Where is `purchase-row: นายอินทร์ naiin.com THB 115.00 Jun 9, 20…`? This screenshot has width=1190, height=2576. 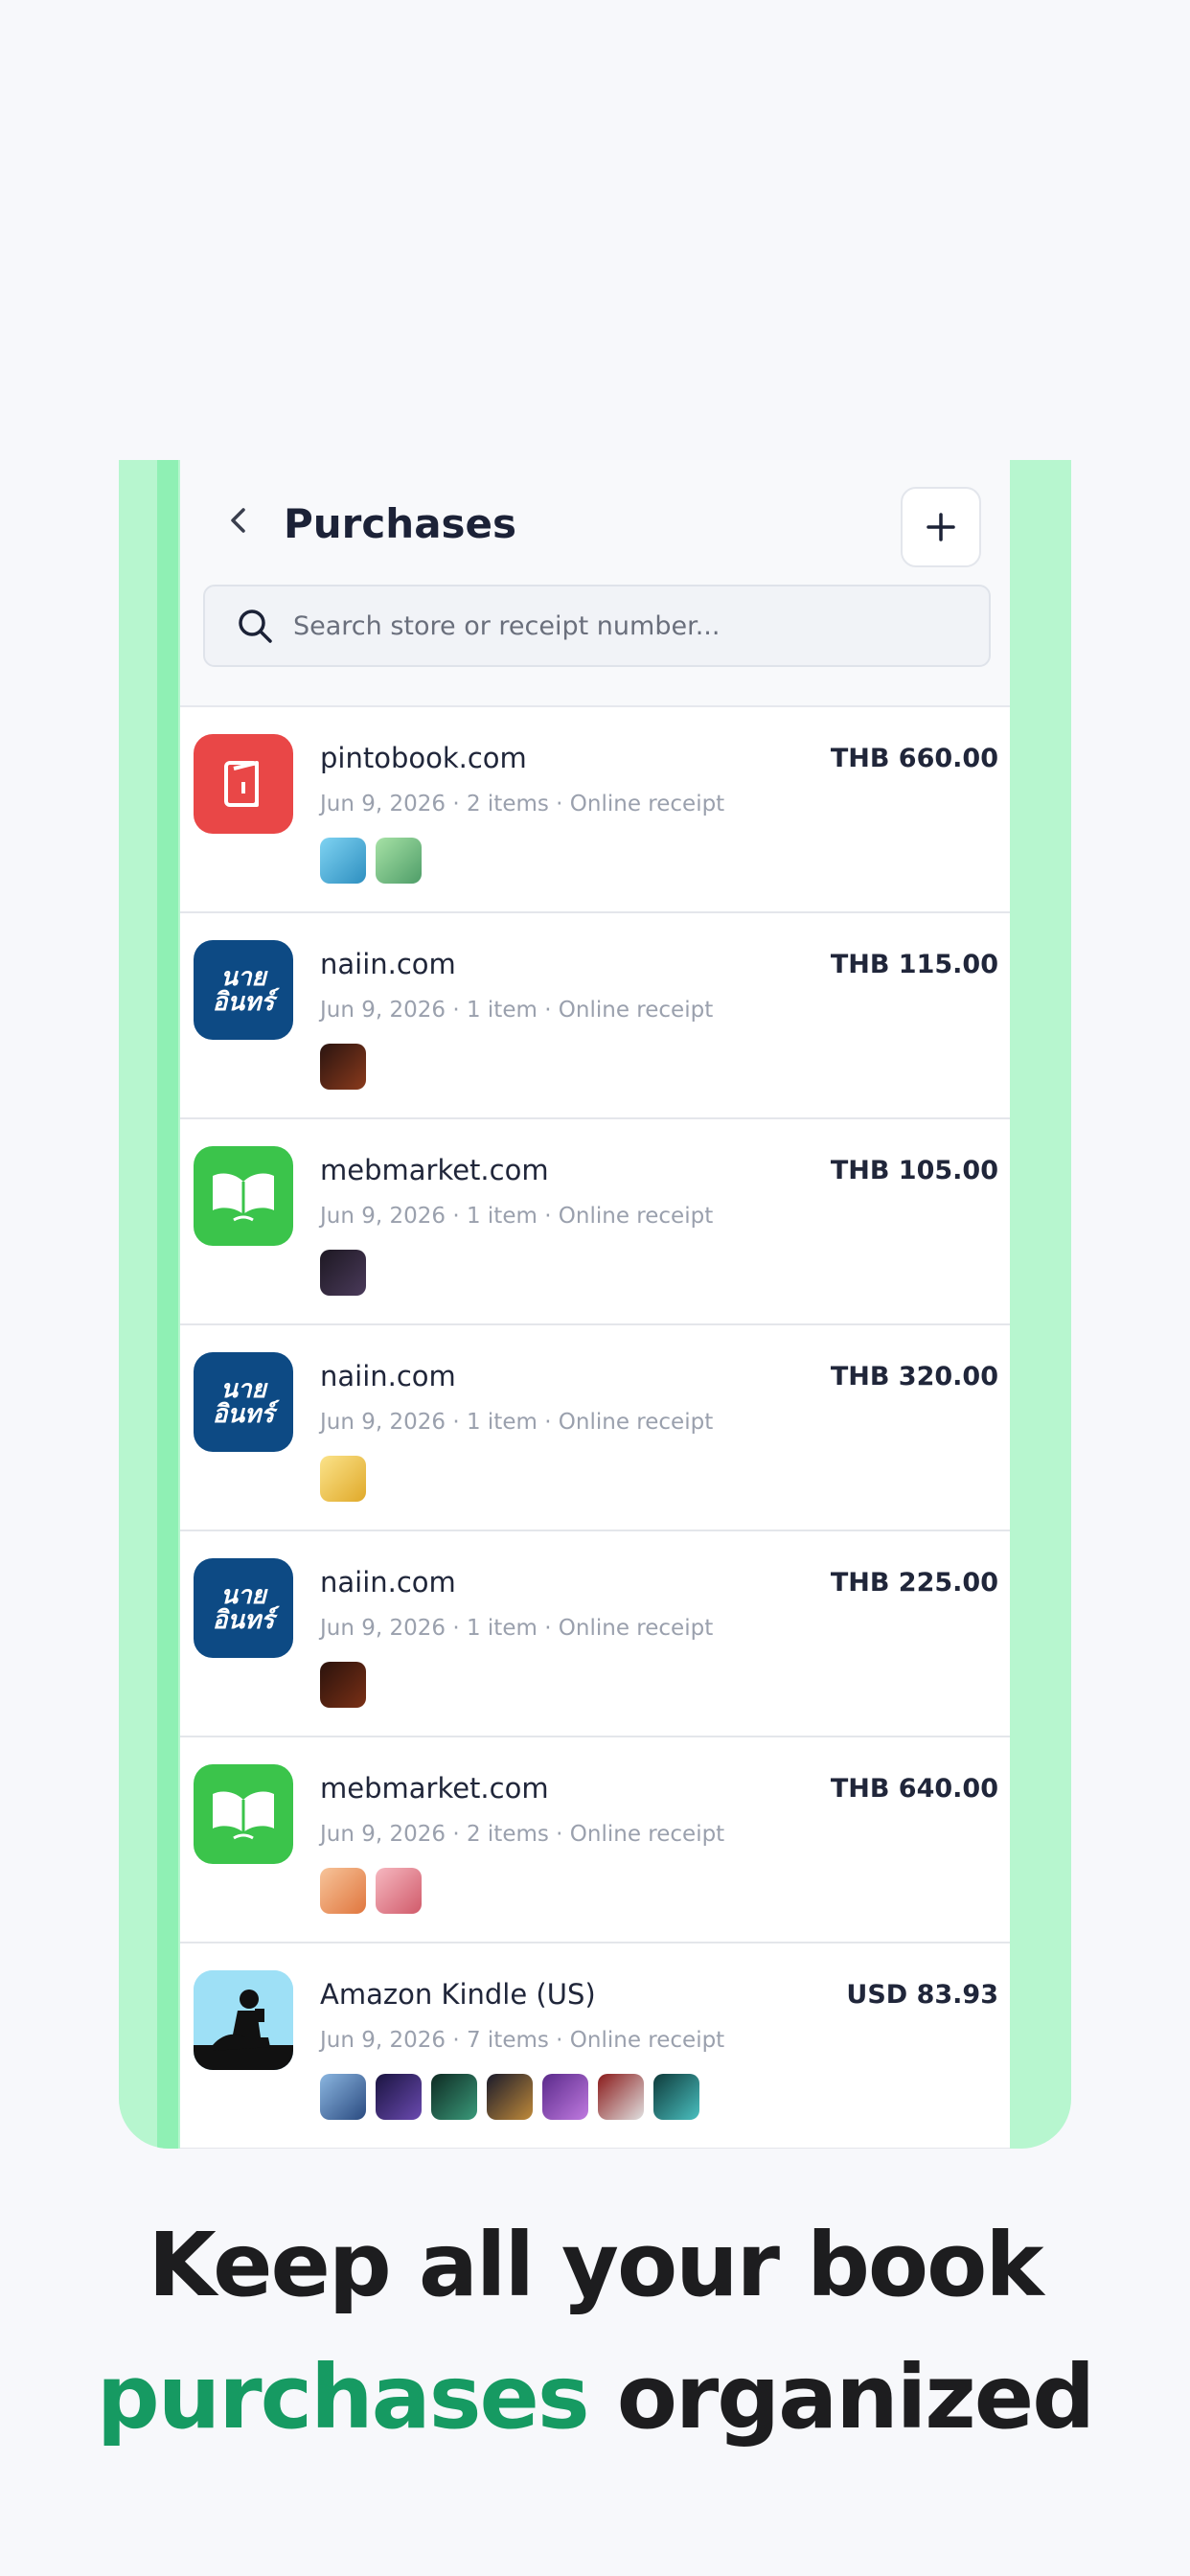 purchase-row: นายอินทร์ naiin.com THB 115.00 Jun 9, 20… is located at coordinates (595, 1016).